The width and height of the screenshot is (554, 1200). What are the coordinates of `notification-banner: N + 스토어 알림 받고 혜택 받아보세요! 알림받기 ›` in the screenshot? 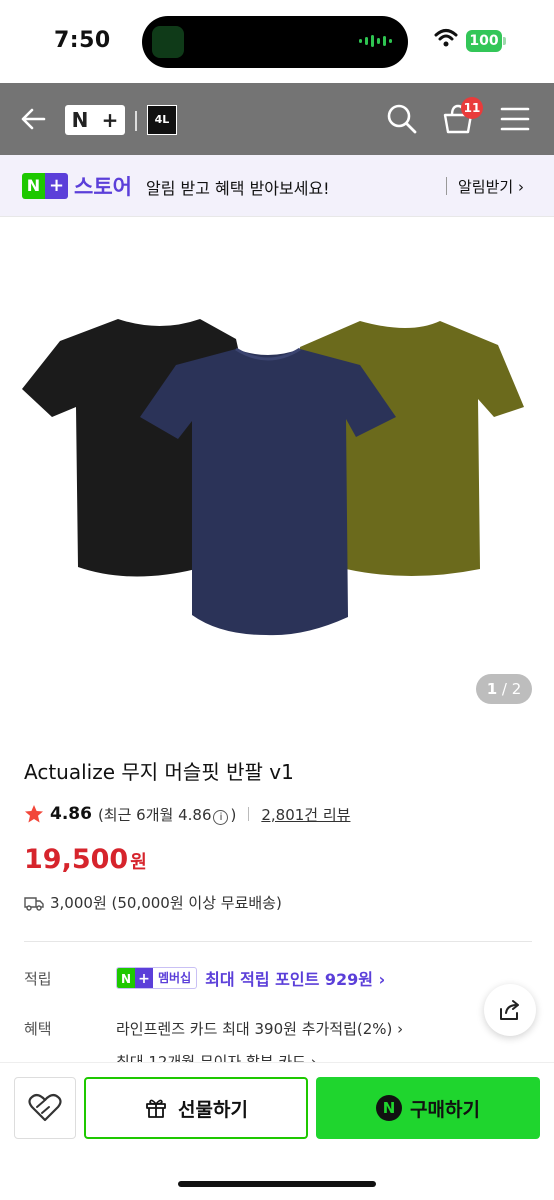 It's located at (277, 186).